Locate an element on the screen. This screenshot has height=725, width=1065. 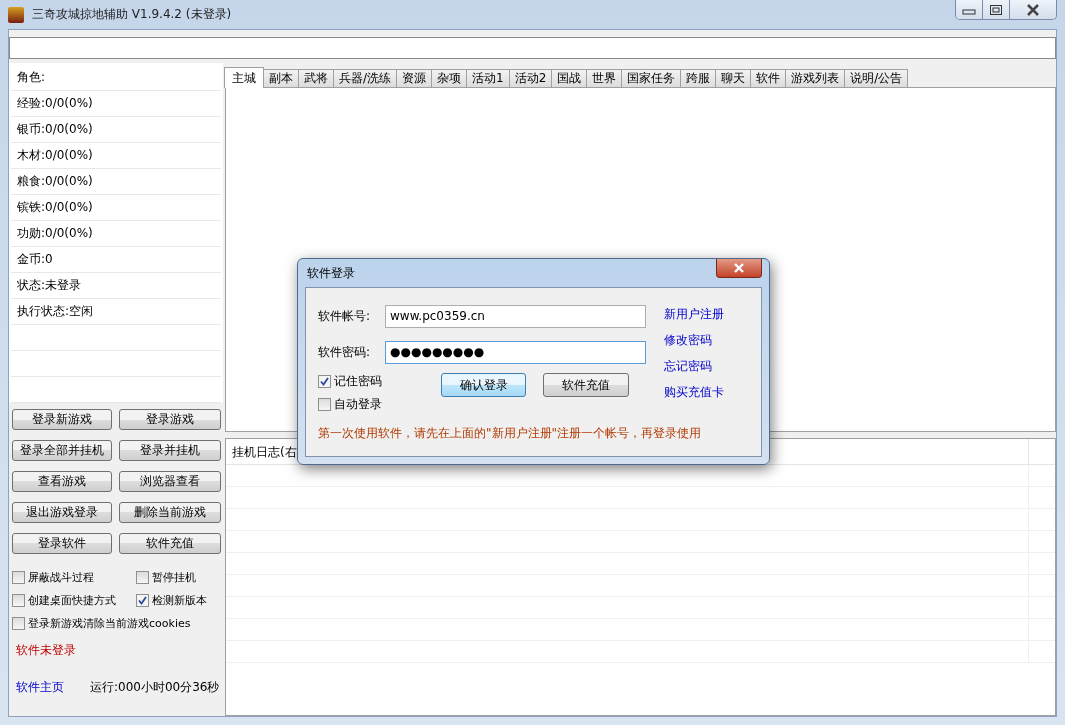
tab: 主城 is located at coordinates (244, 77).